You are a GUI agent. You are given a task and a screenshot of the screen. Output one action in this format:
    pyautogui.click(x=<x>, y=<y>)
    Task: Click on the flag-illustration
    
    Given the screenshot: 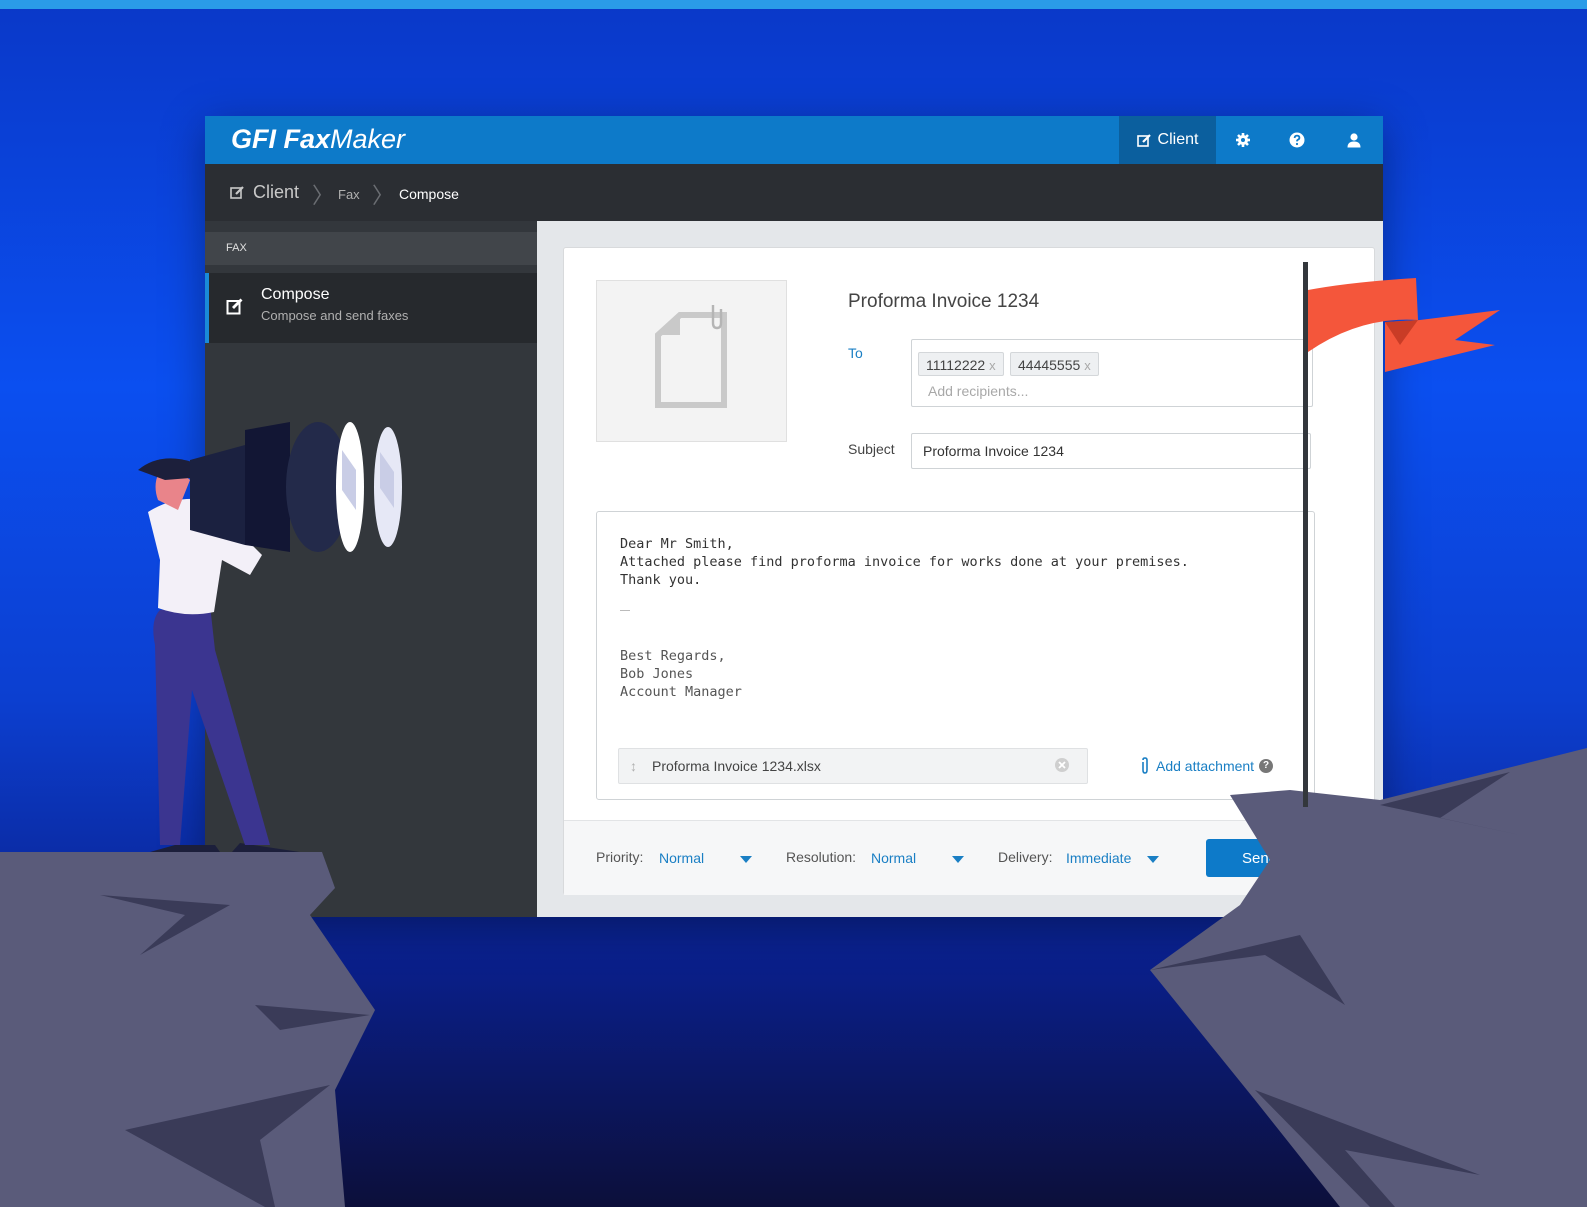 What is the action you would take?
    pyautogui.click(x=1401, y=534)
    